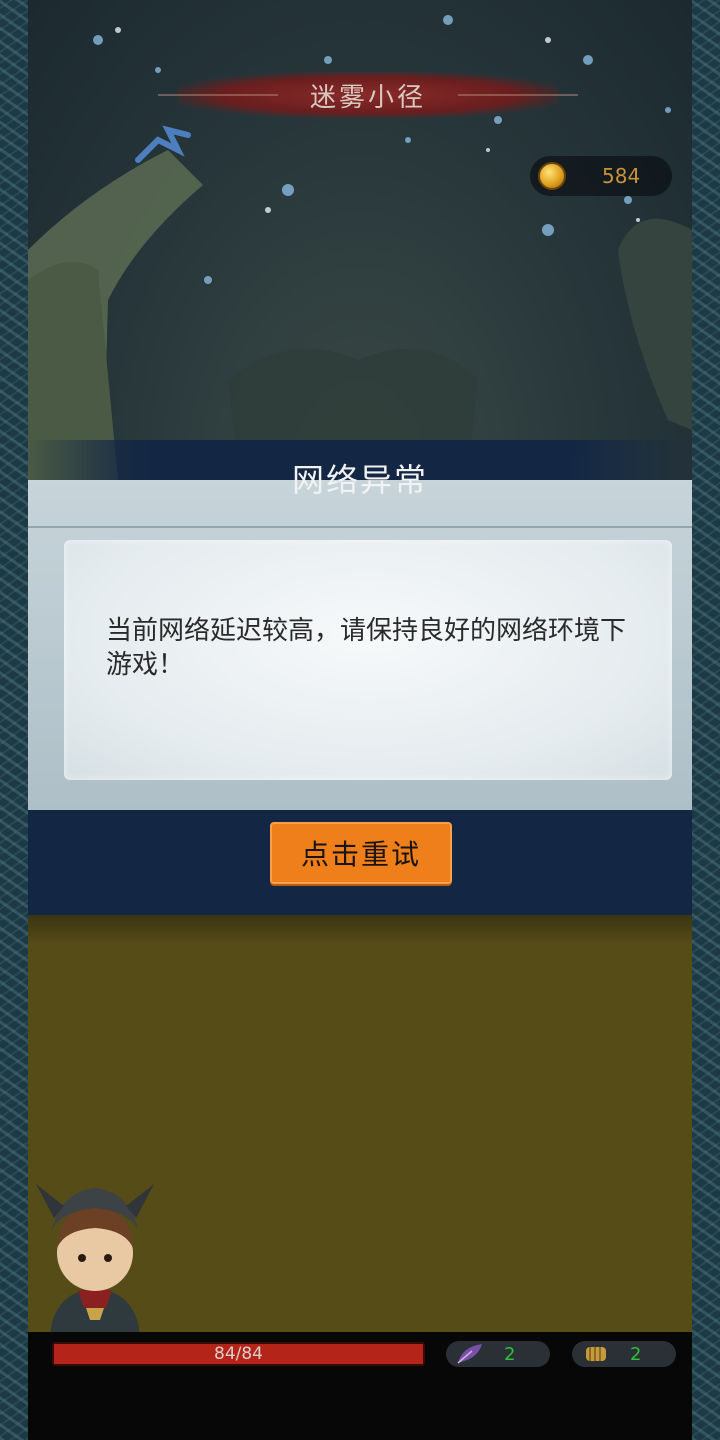 Image resolution: width=720 pixels, height=1440 pixels. Describe the element at coordinates (621, 176) in the screenshot. I see `gold-amount: 584` at that location.